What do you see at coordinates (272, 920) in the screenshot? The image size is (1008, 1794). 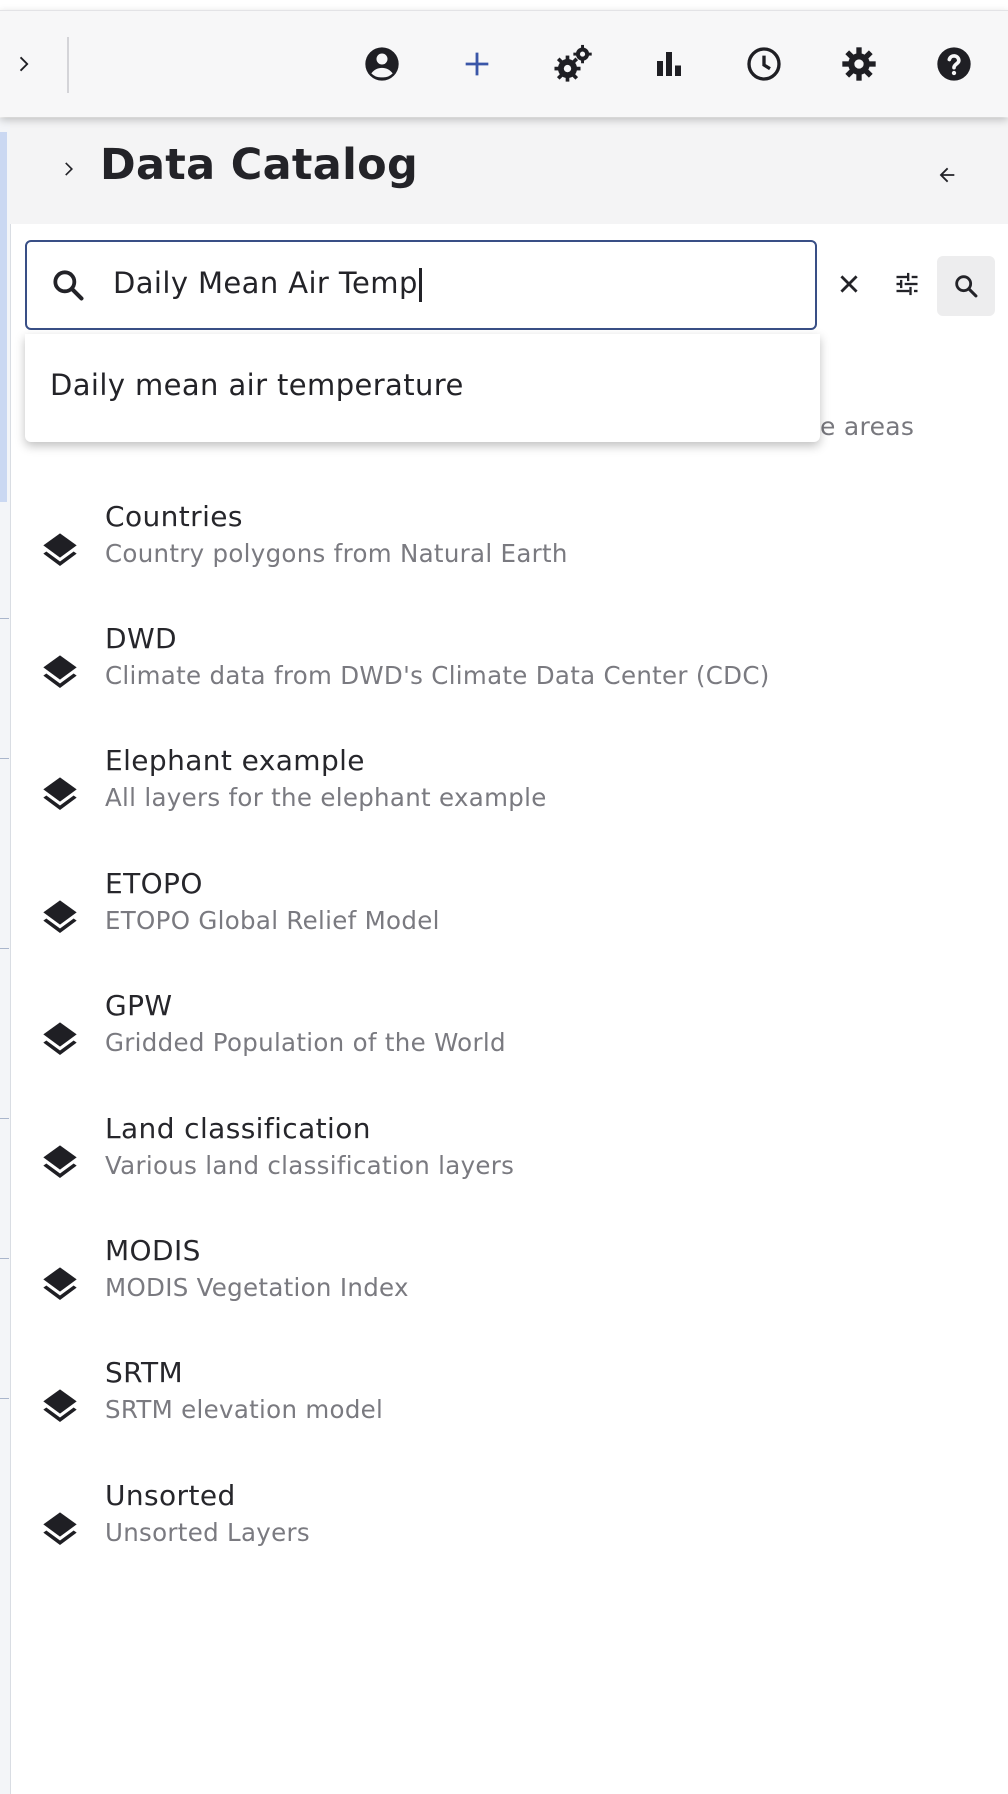 I see `catalog-item-subtitle: ETOPO Global Relief Model` at bounding box center [272, 920].